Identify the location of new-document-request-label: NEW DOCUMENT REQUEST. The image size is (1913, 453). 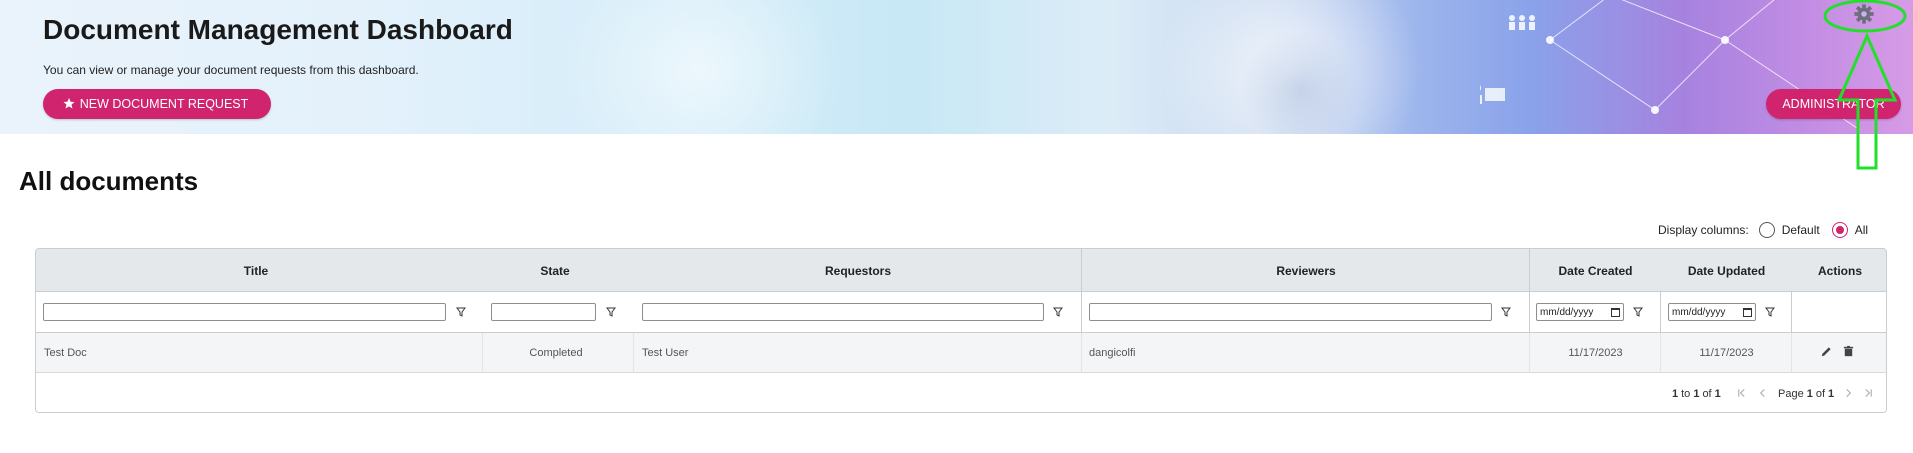
(164, 104).